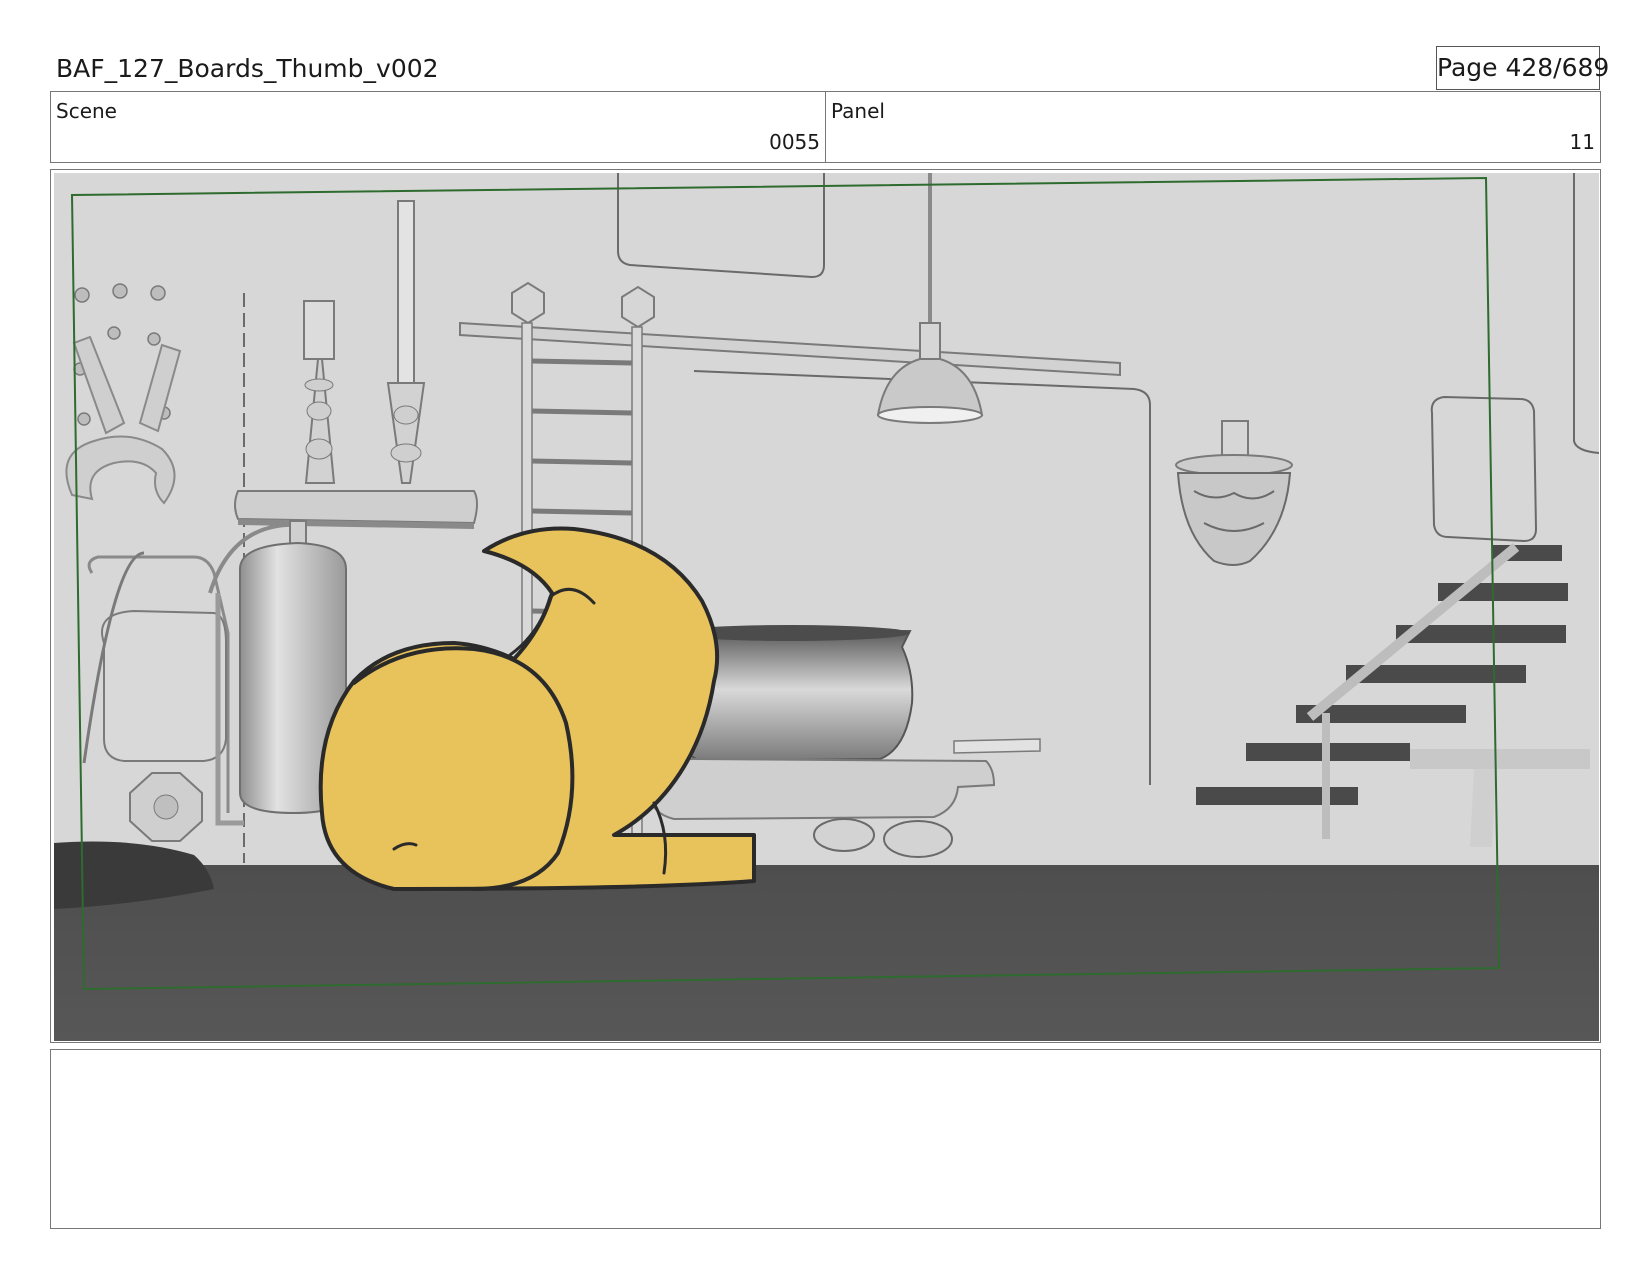 The width and height of the screenshot is (1650, 1275). I want to click on panel-label: Panel, so click(858, 111).